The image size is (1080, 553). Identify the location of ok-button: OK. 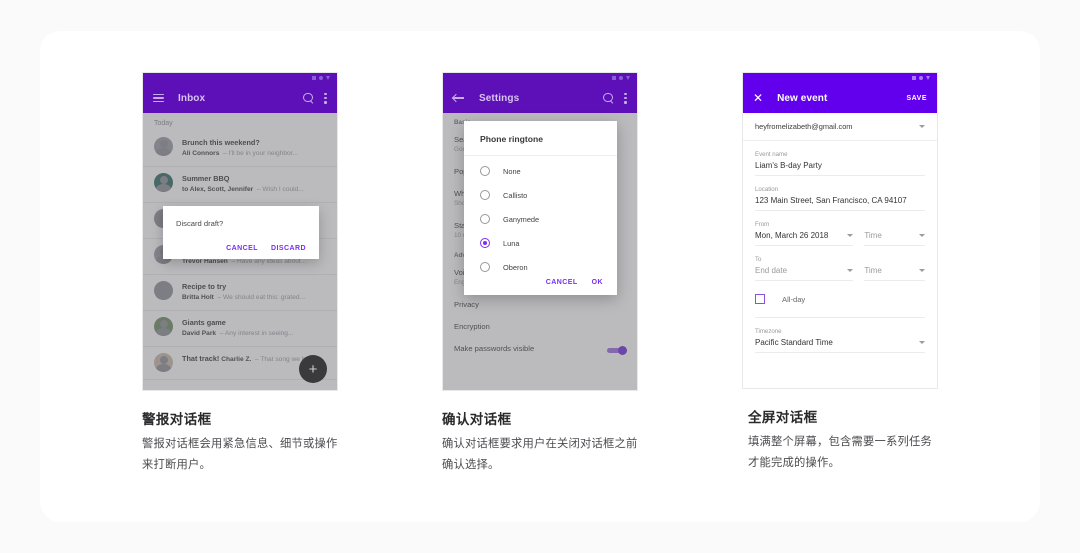
(597, 282).